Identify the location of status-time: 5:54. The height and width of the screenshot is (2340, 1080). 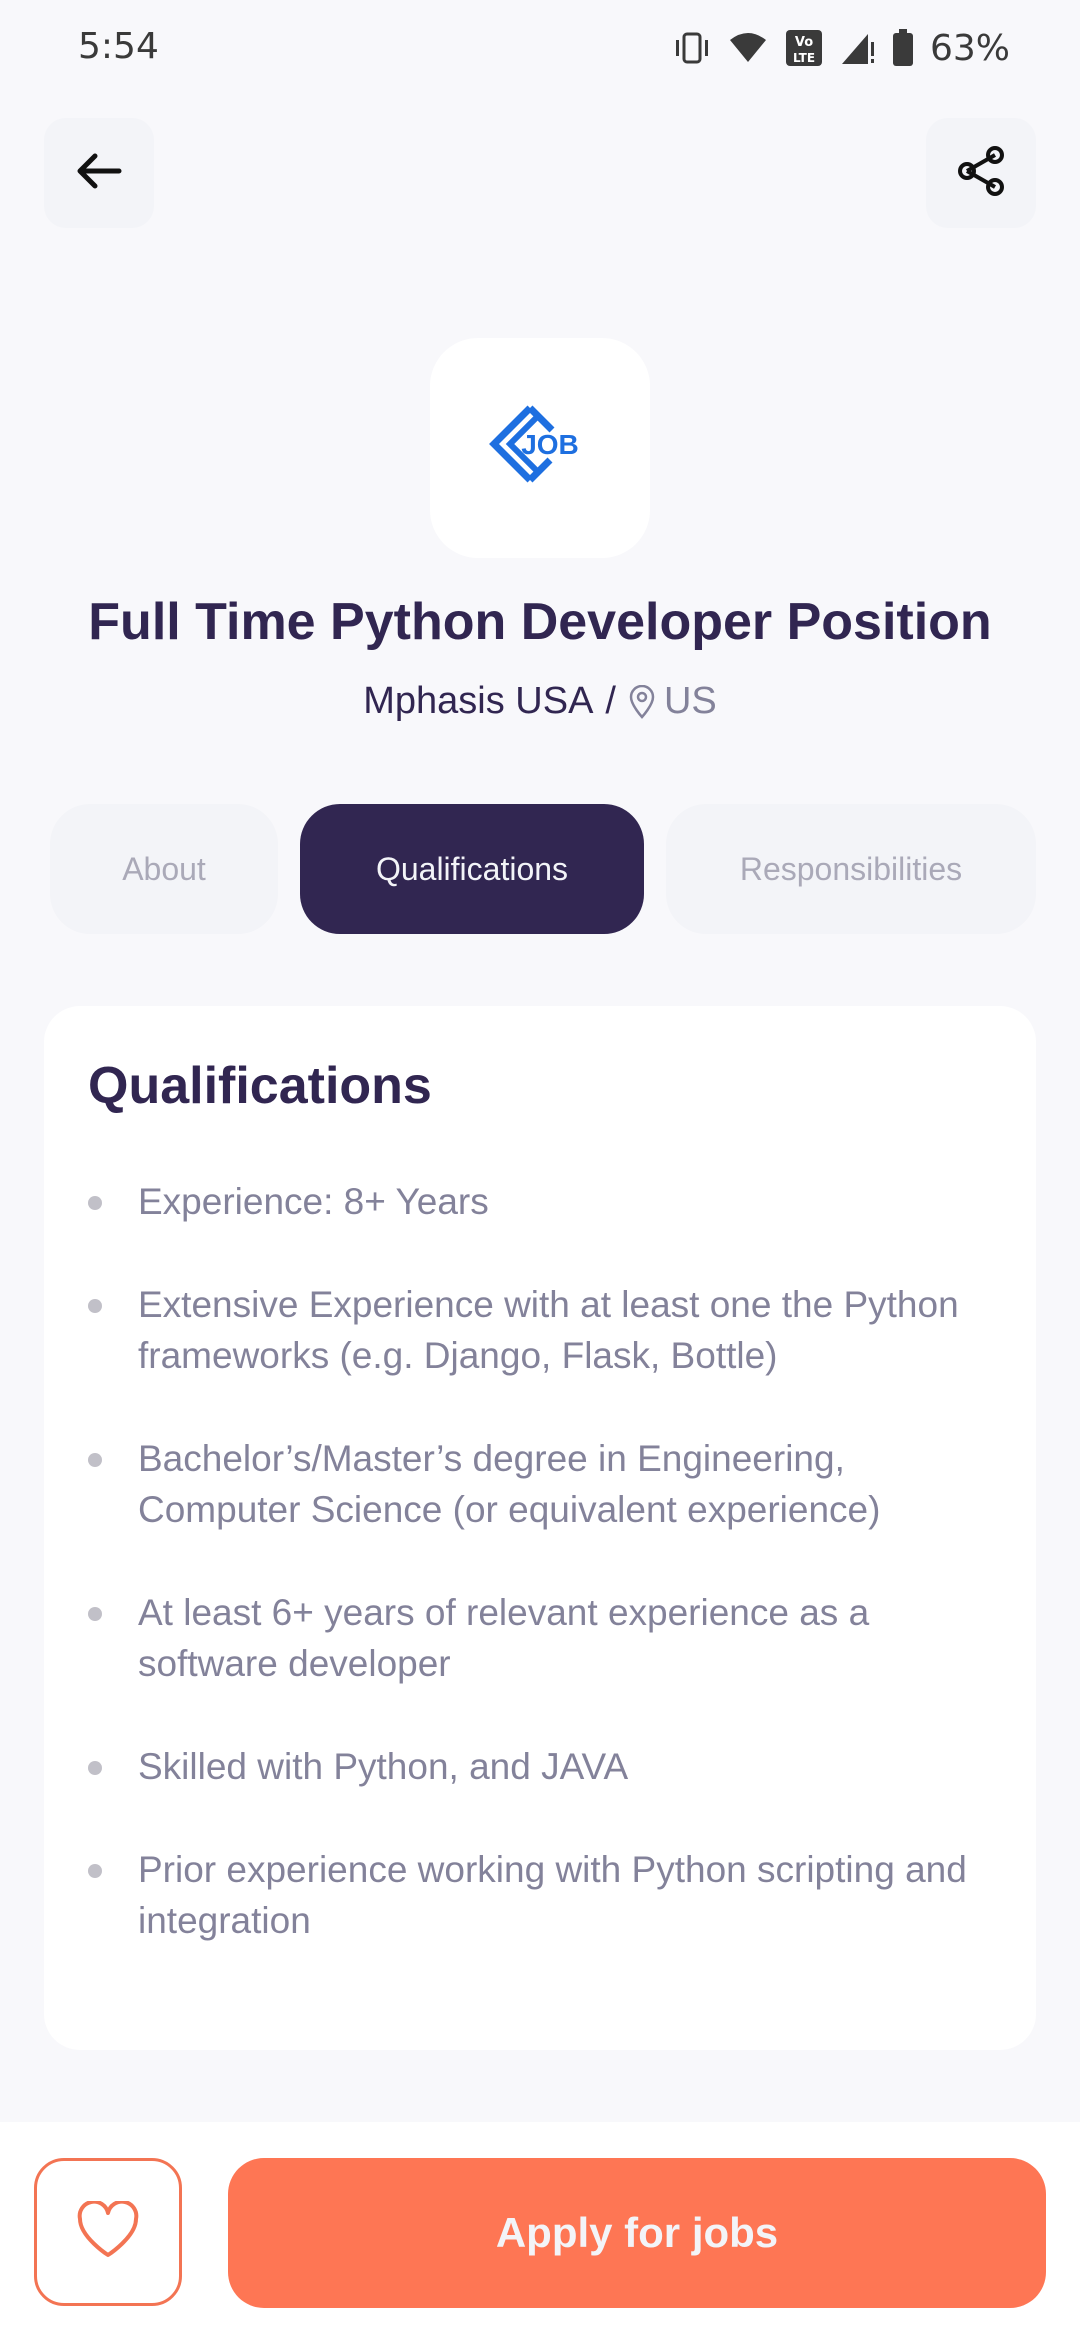
(118, 46).